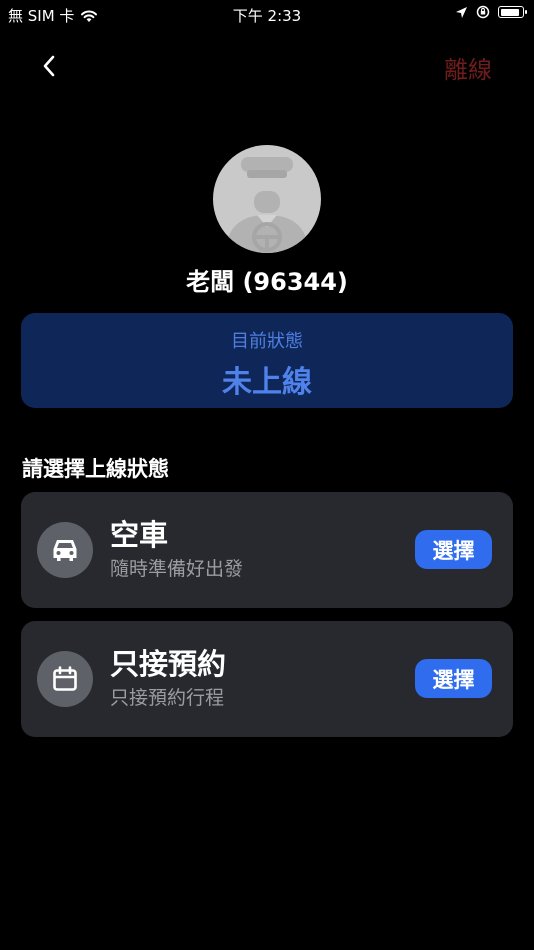 Image resolution: width=534 pixels, height=950 pixels. Describe the element at coordinates (177, 569) in the screenshot. I see `option-desc-vacant: 隨時準備好出發` at that location.